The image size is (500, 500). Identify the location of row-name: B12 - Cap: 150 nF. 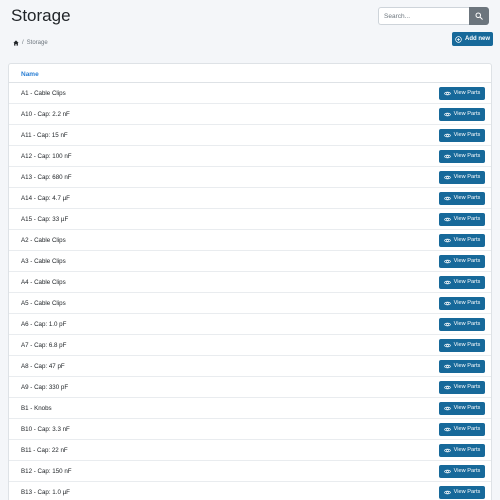
(46, 471).